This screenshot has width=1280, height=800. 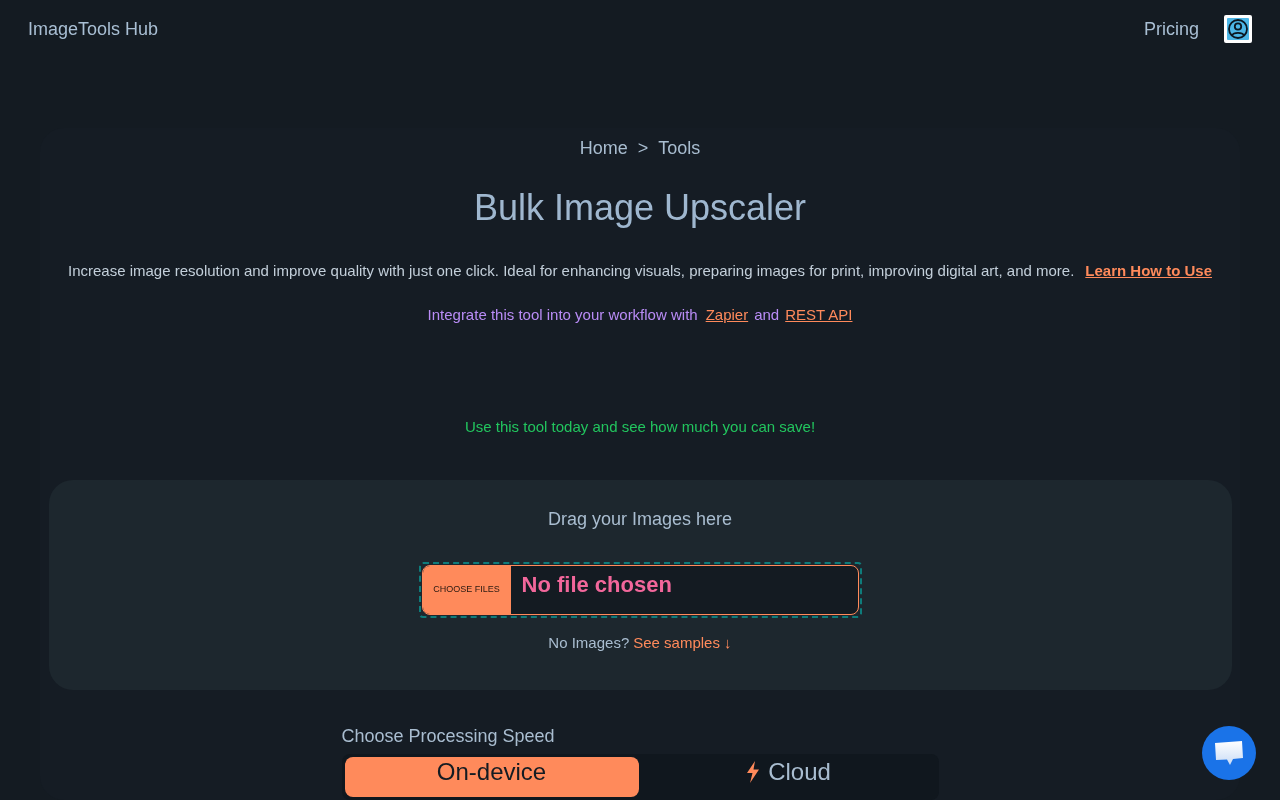 I want to click on speed-option-tab: On-device, so click(x=491, y=777).